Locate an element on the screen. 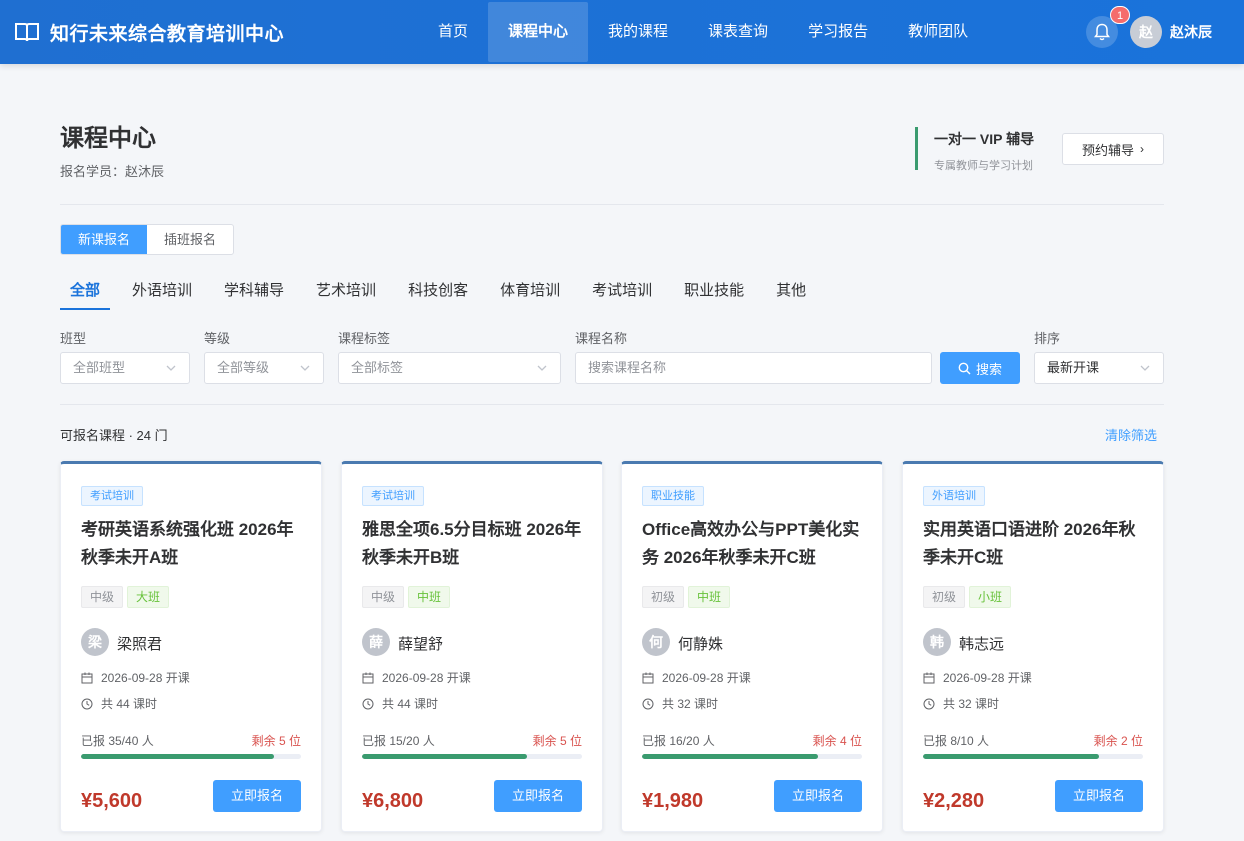 The width and height of the screenshot is (1244, 841). class-type-value: 全部班型 is located at coordinates (99, 367).